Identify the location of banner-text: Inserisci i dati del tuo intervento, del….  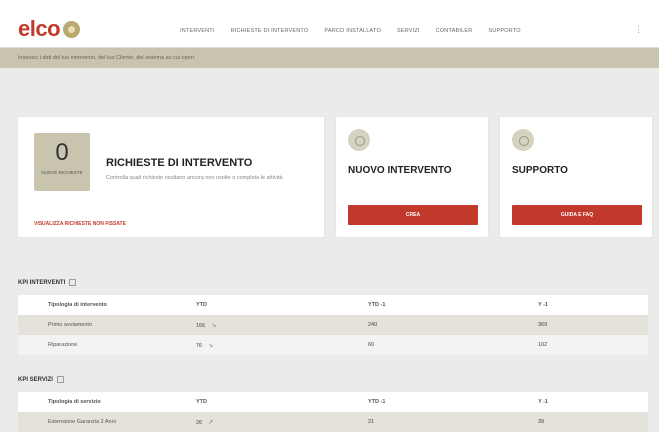
(107, 58).